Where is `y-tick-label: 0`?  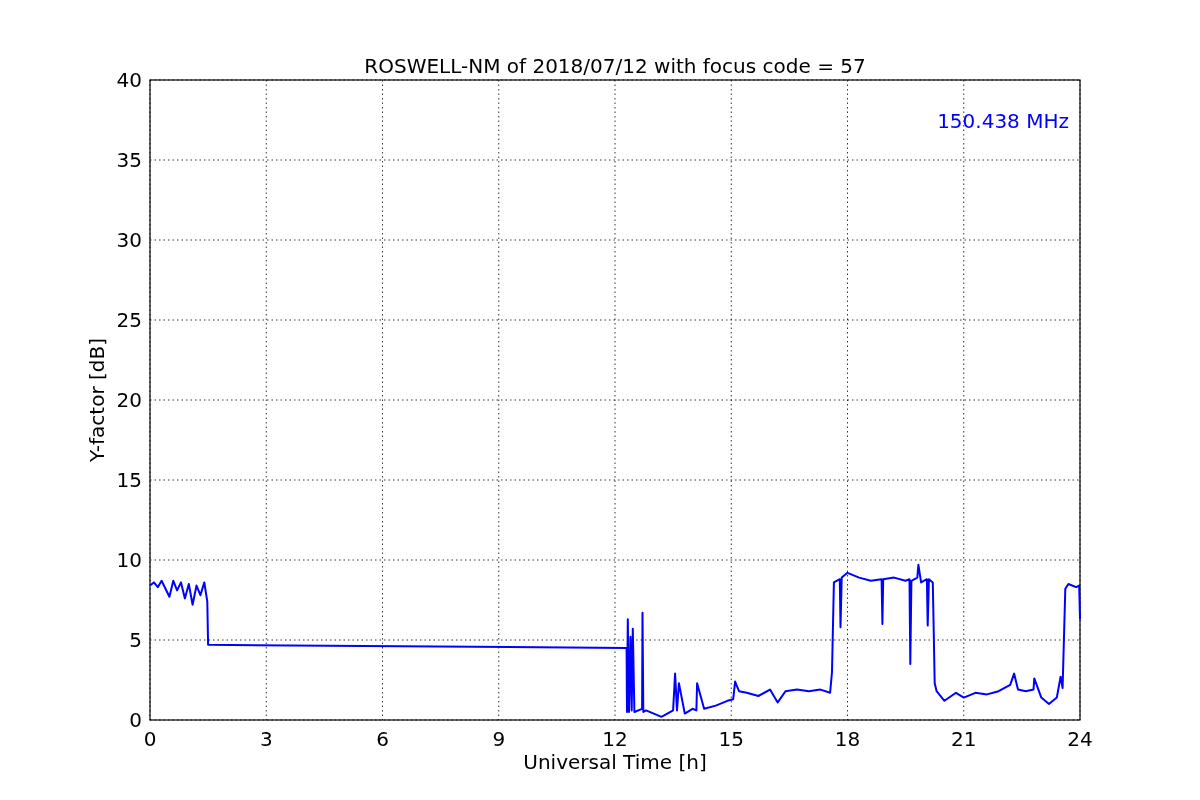
y-tick-label: 0 is located at coordinates (135, 720).